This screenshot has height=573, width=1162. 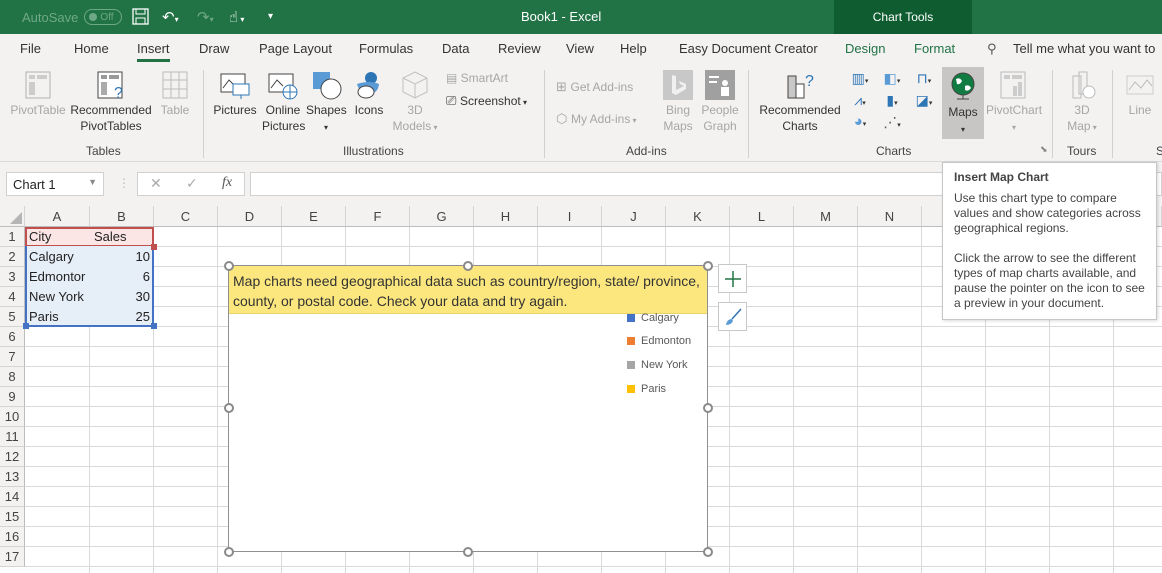 I want to click on name-box: Chart 1 ▼, so click(x=55, y=184).